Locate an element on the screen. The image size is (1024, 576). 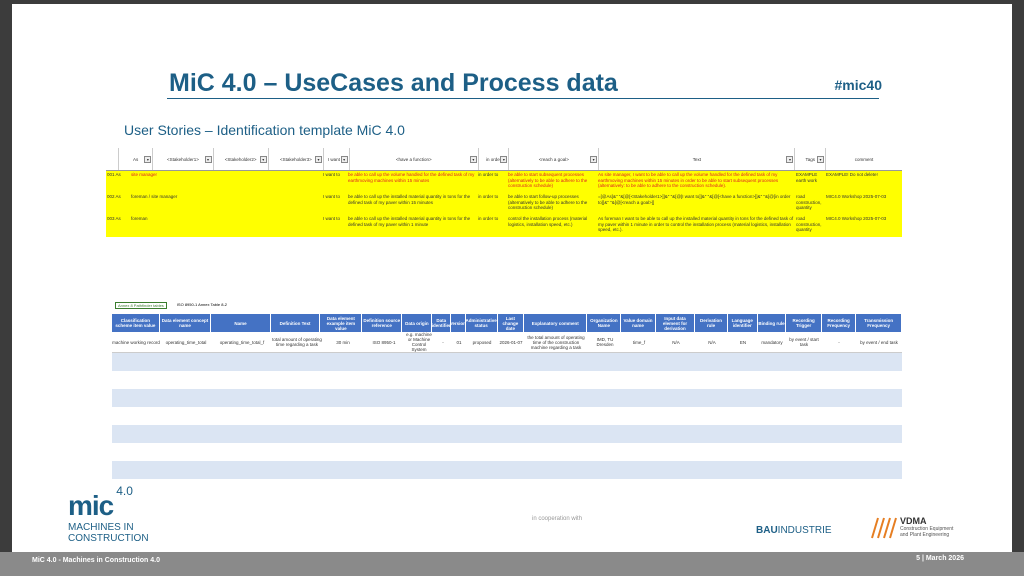
tab-iso-8950: ISO 8950-1 Annex Table 8-2 is located at coordinates (202, 305).